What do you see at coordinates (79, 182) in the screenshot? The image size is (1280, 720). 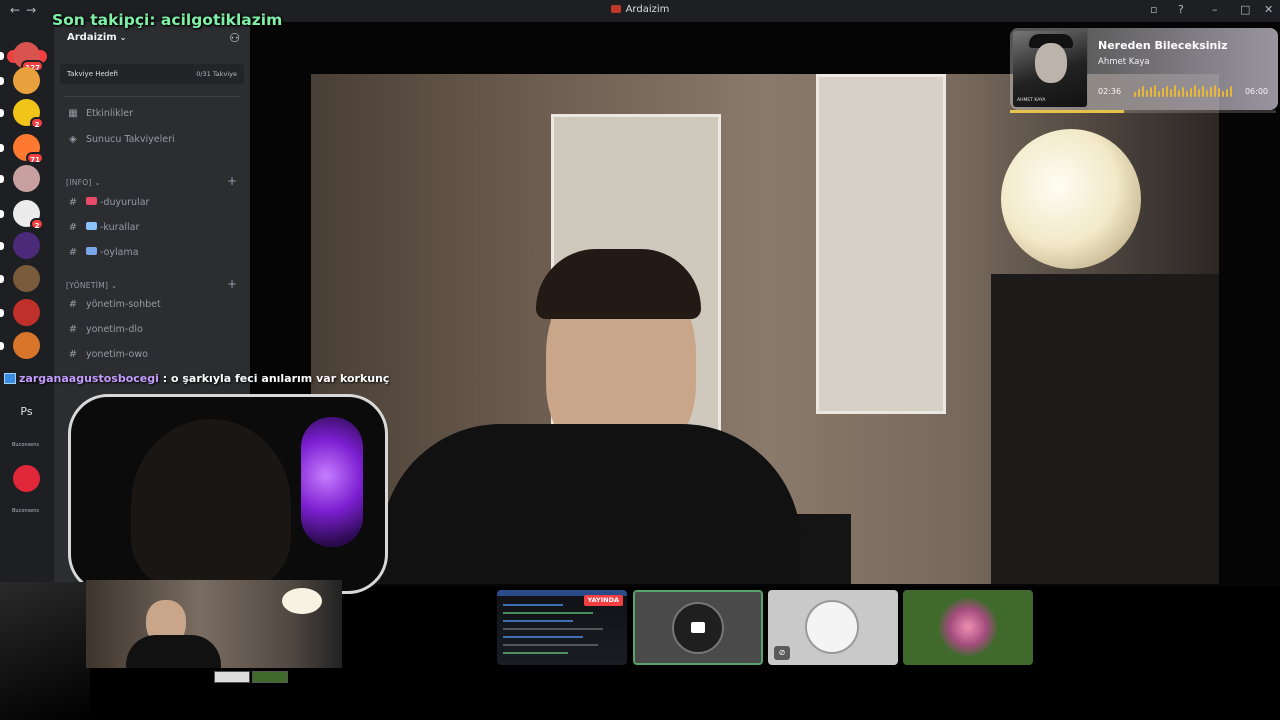 I see `category-label: [INFO]` at bounding box center [79, 182].